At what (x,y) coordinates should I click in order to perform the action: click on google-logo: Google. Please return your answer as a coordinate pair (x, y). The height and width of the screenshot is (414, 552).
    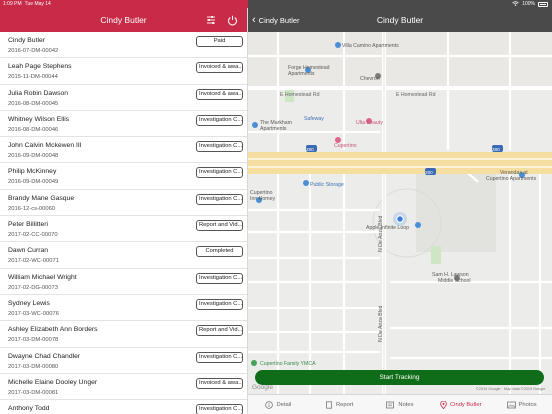
    Looking at the image, I should click on (262, 387).